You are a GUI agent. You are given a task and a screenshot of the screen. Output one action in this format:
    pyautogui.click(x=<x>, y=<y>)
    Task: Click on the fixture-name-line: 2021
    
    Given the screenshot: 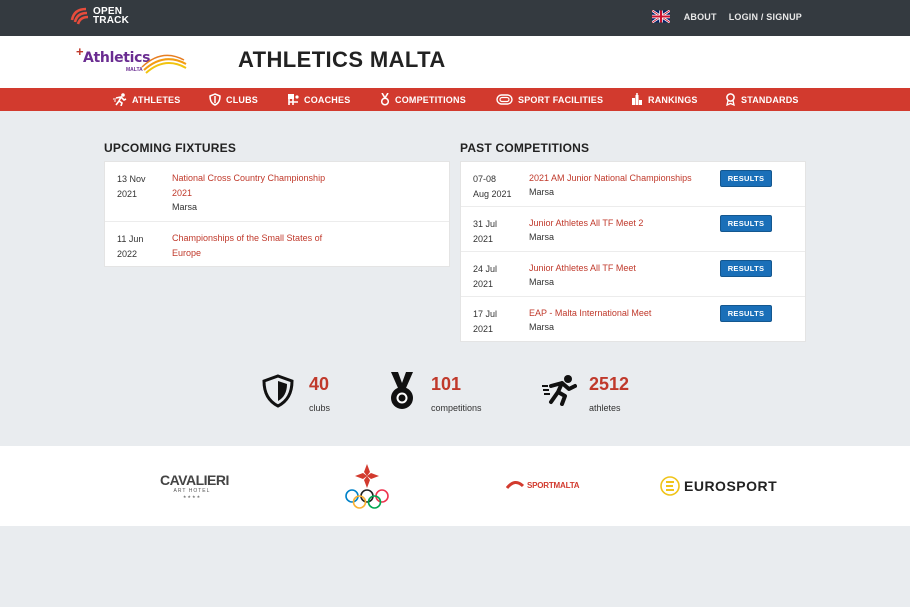 What is the action you would take?
    pyautogui.click(x=182, y=193)
    